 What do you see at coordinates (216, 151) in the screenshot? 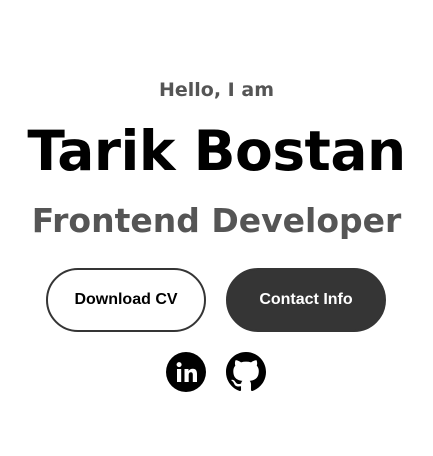
I see `name-heading: Tarik Bostan` at bounding box center [216, 151].